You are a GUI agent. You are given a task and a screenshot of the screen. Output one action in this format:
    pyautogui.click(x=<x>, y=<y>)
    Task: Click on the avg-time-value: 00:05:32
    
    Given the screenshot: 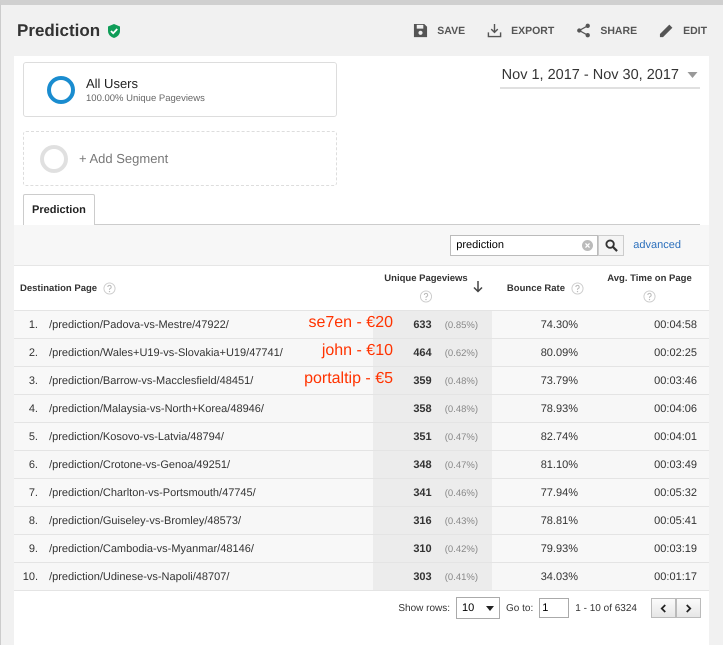 What is the action you would take?
    pyautogui.click(x=675, y=492)
    